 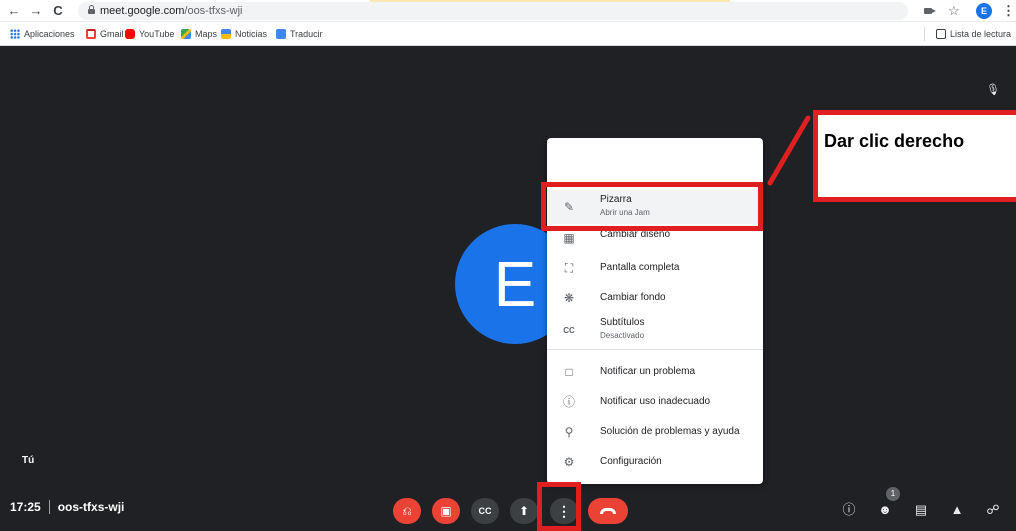 I want to click on instruction-callout: Dar clic derecho, so click(x=914, y=156).